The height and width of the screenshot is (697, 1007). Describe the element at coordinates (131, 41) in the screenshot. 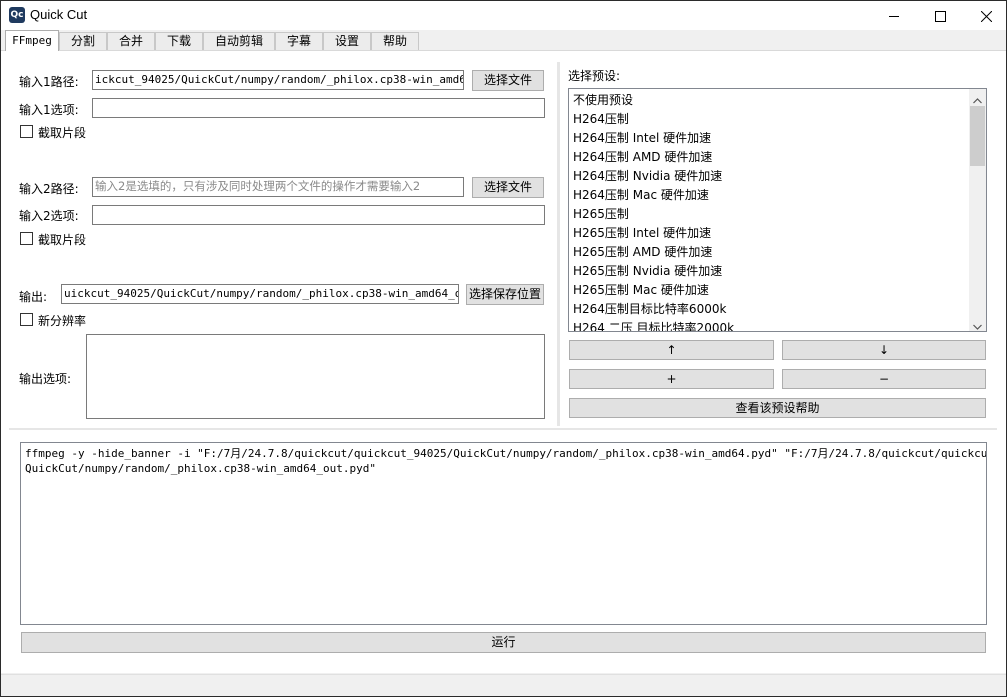

I see `tab-merge: 合并` at that location.